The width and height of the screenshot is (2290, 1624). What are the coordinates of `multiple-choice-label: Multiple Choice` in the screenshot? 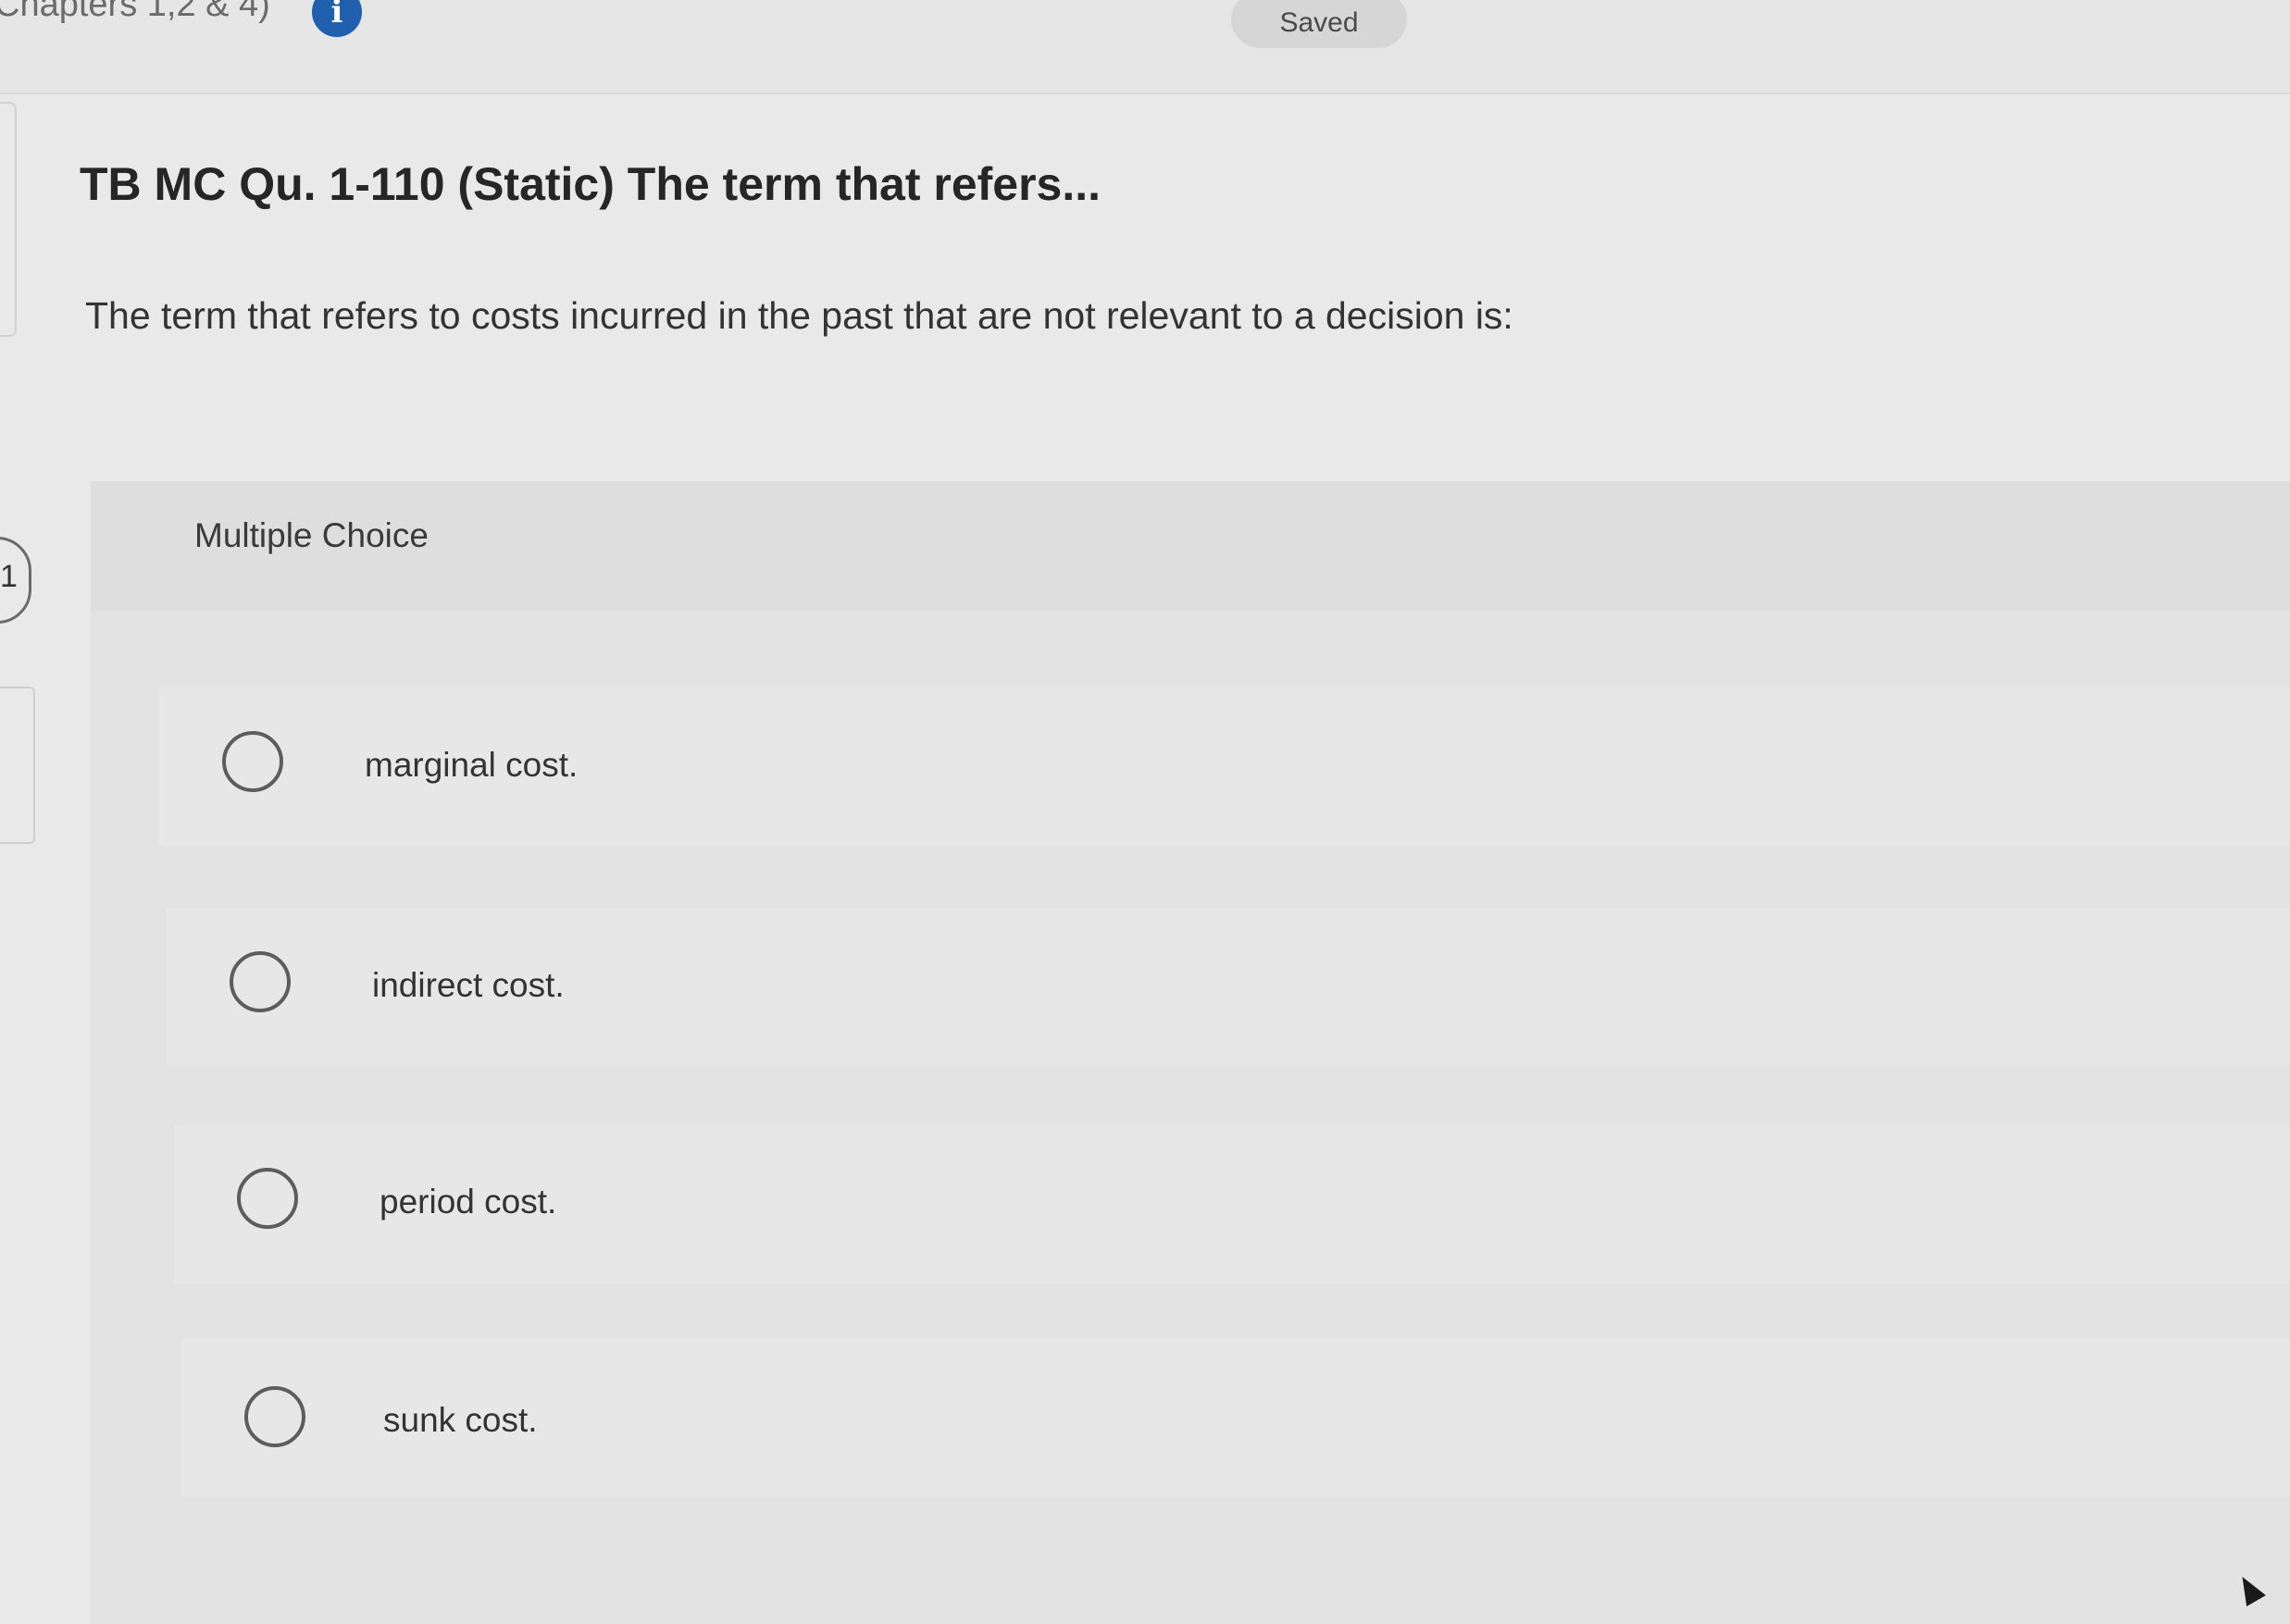 It's located at (312, 535).